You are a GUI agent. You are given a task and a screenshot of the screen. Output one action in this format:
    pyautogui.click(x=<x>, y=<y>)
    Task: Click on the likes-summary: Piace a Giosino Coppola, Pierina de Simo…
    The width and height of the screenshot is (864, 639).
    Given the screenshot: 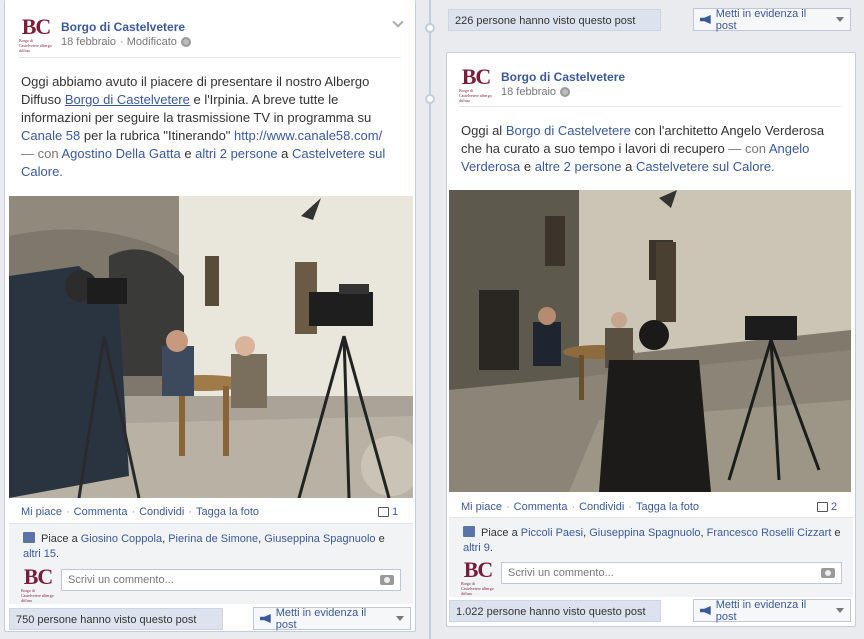 What is the action you would take?
    pyautogui.click(x=204, y=546)
    